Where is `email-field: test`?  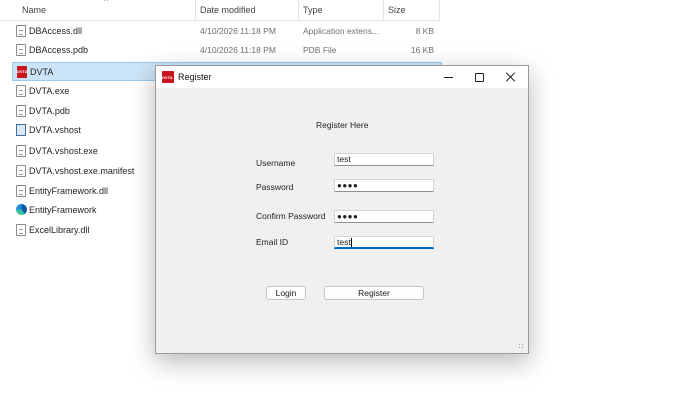 email-field: test is located at coordinates (384, 242).